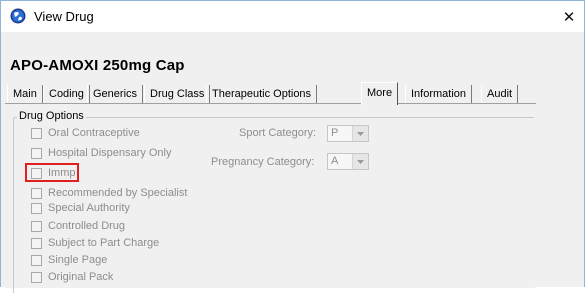 The image size is (585, 293). What do you see at coordinates (115, 94) in the screenshot?
I see `tab-generics: Generics` at bounding box center [115, 94].